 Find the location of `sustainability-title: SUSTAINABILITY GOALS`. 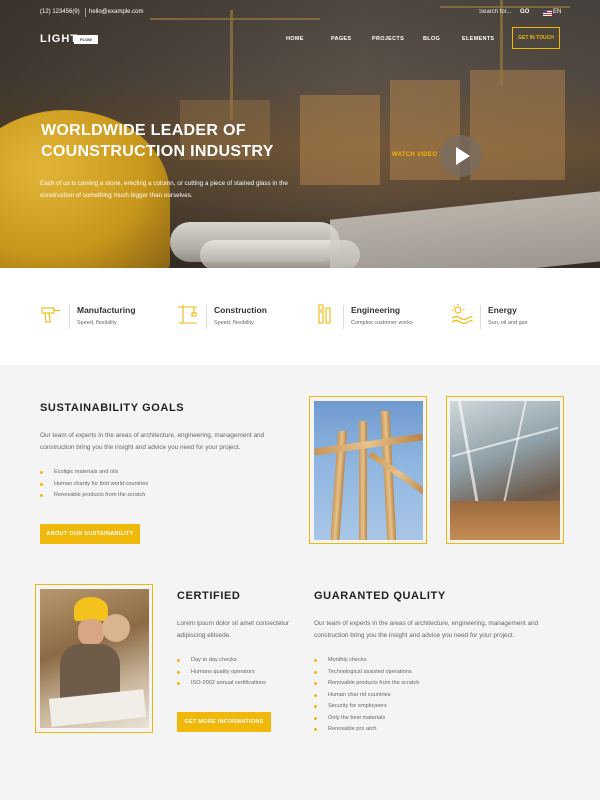

sustainability-title: SUSTAINABILITY GOALS is located at coordinates (112, 408).